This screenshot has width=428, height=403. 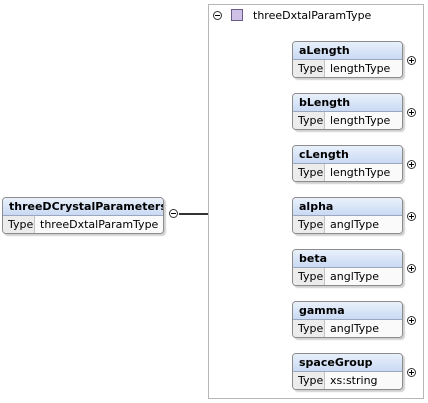 I want to click on child-element-beta: beta Type anglType, so click(x=347, y=267).